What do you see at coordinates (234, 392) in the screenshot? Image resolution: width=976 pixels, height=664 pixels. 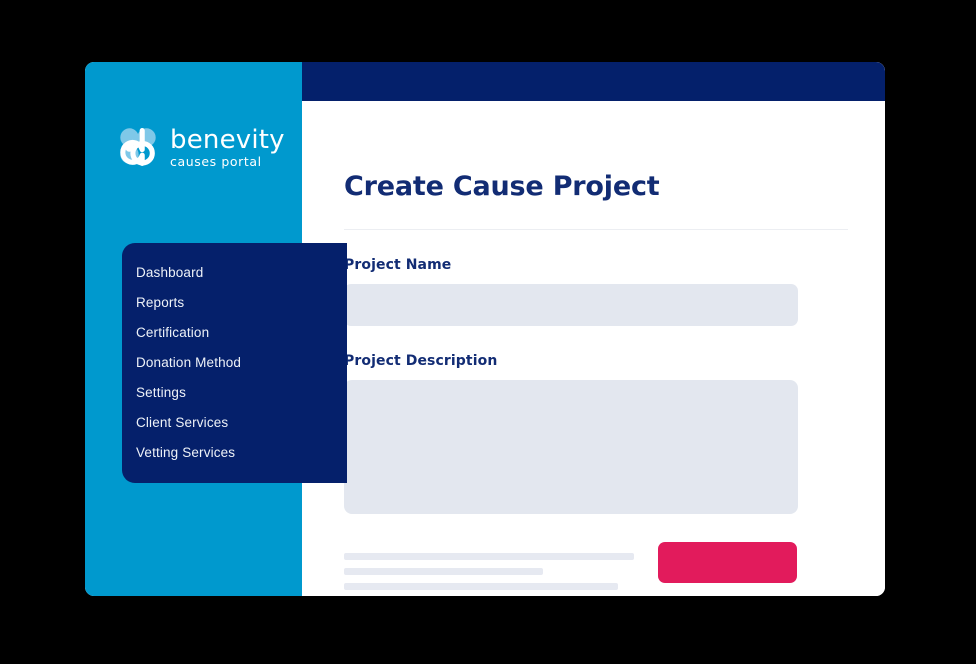 I see `sidebar-item-settings: Settings` at bounding box center [234, 392].